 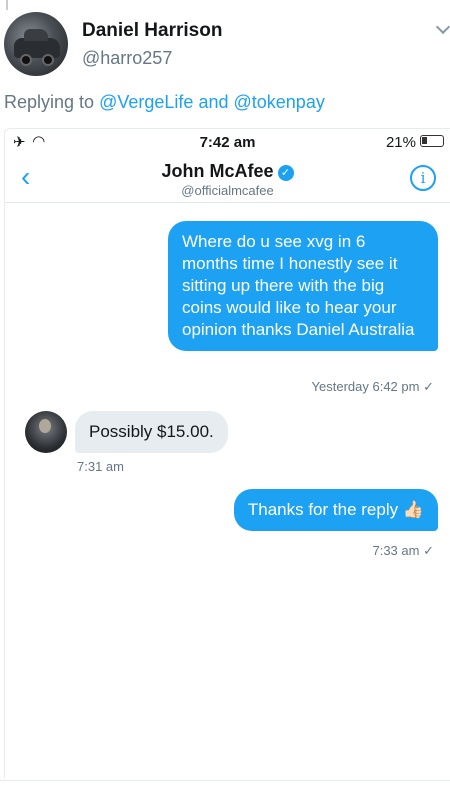 What do you see at coordinates (335, 510) in the screenshot?
I see `message-bubble-outgoing: Thanks for the reply 👍🏻` at bounding box center [335, 510].